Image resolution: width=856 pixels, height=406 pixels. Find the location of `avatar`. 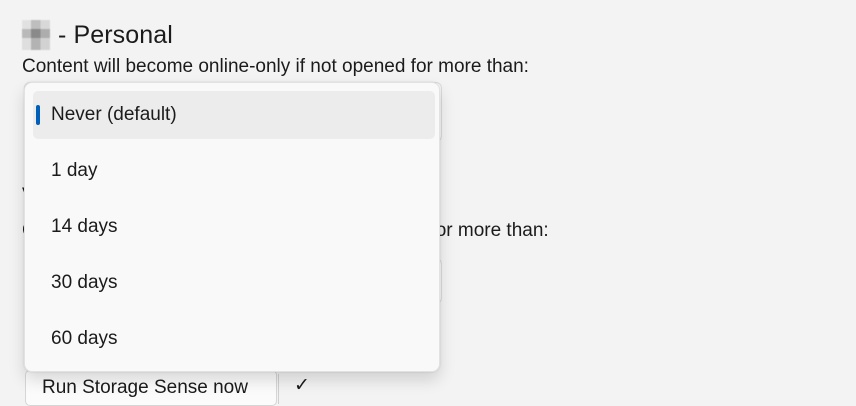

avatar is located at coordinates (36, 35).